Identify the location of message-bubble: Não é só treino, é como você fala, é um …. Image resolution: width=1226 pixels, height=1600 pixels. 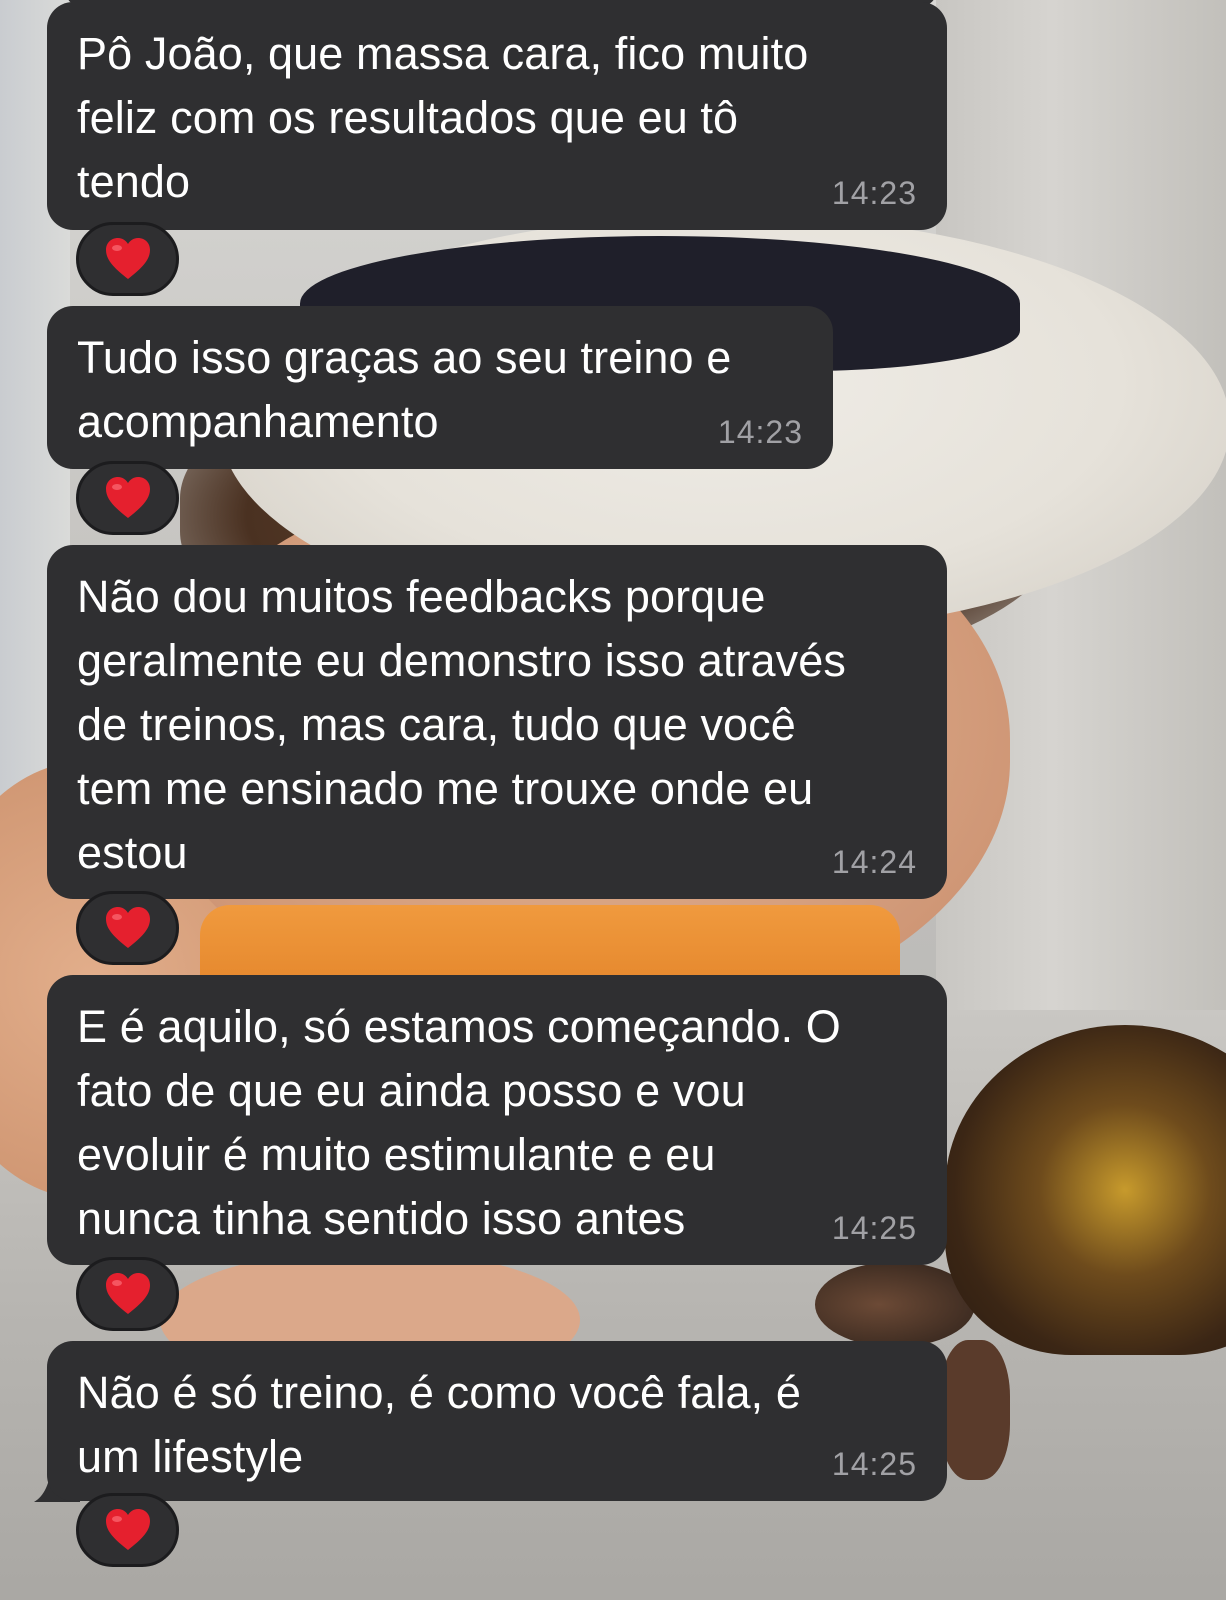
(497, 1421).